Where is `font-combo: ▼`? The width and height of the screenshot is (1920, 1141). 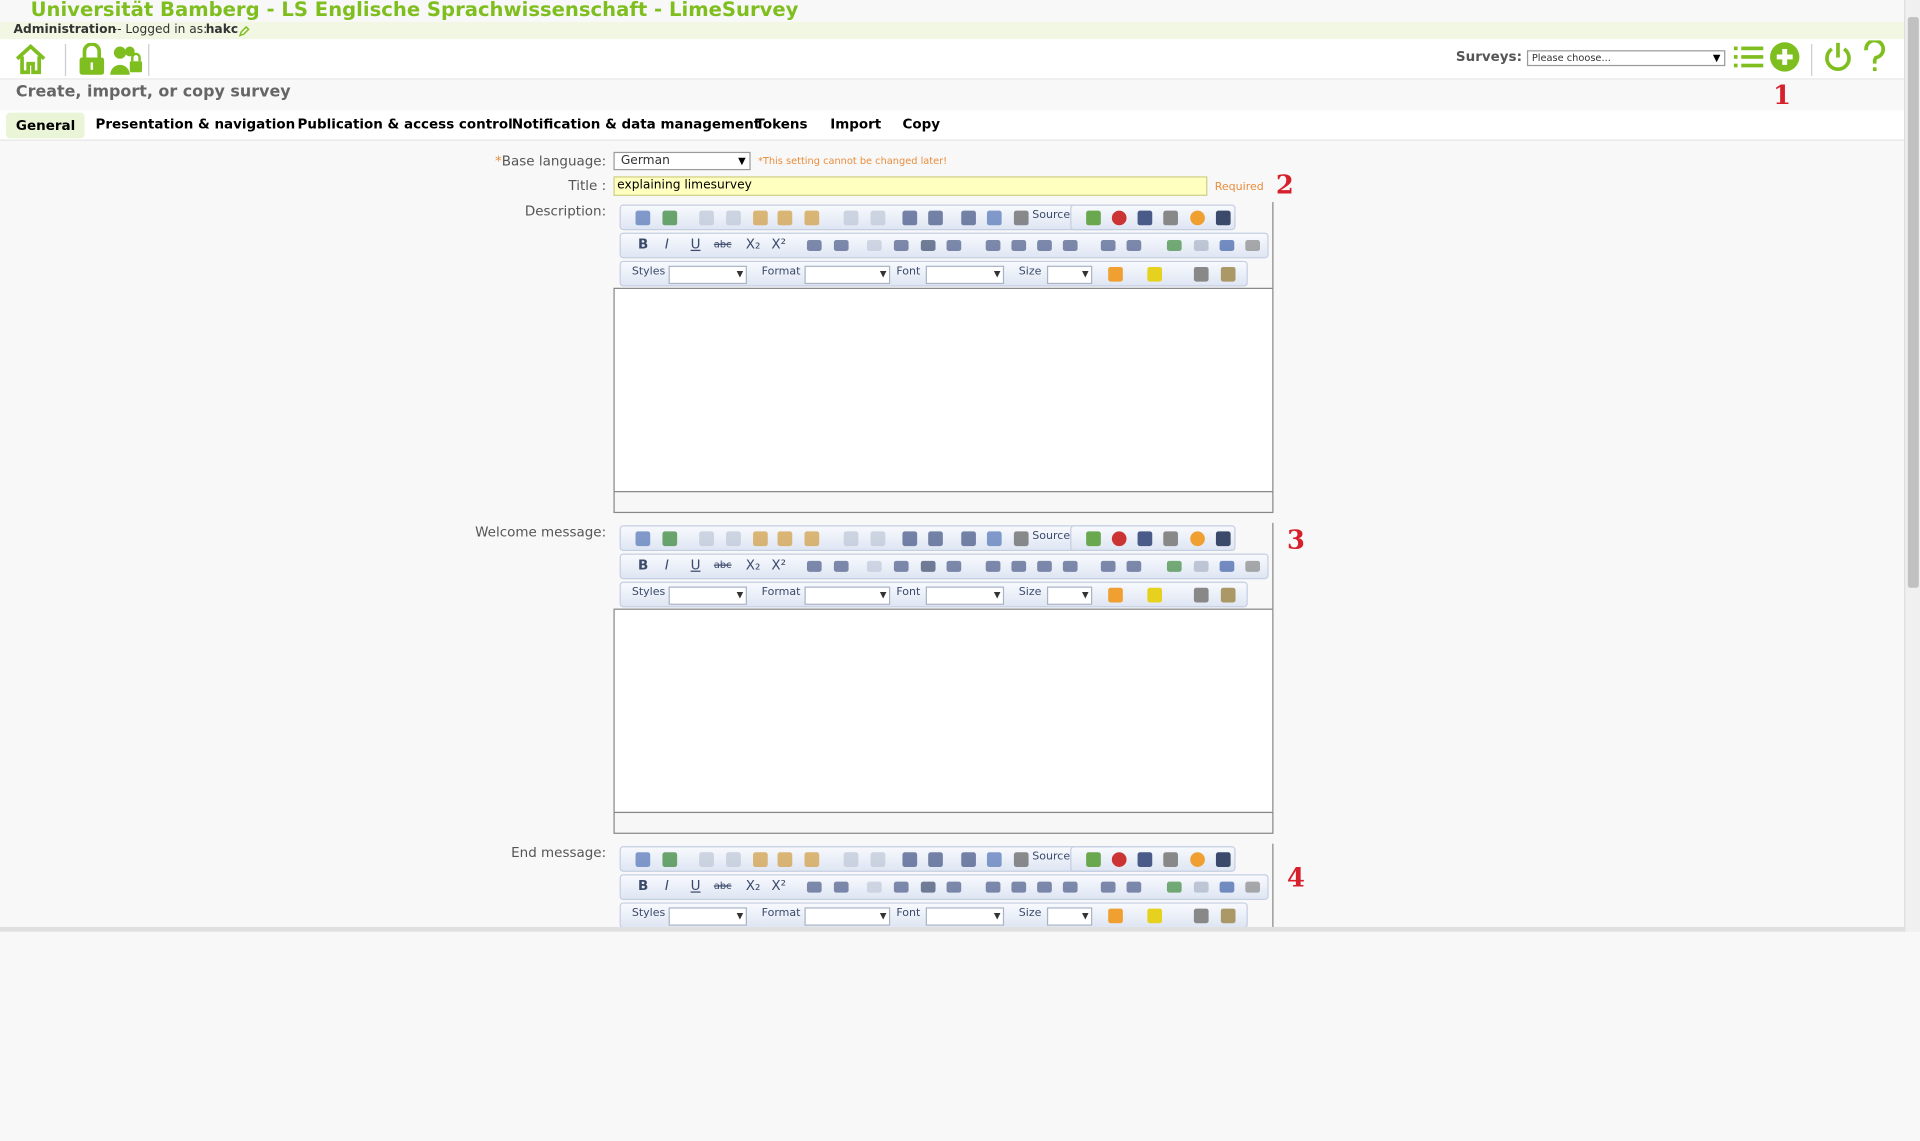
font-combo: ▼ is located at coordinates (965, 275).